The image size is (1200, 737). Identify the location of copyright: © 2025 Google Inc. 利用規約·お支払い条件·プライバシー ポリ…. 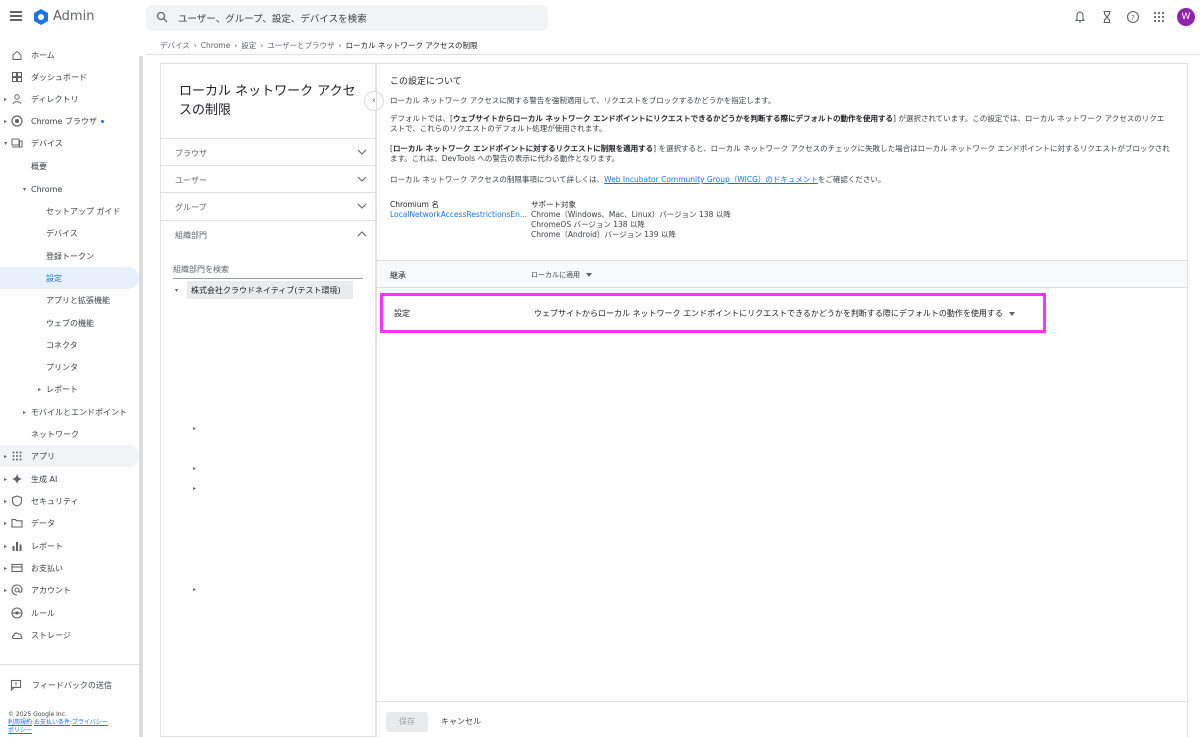
(58, 722).